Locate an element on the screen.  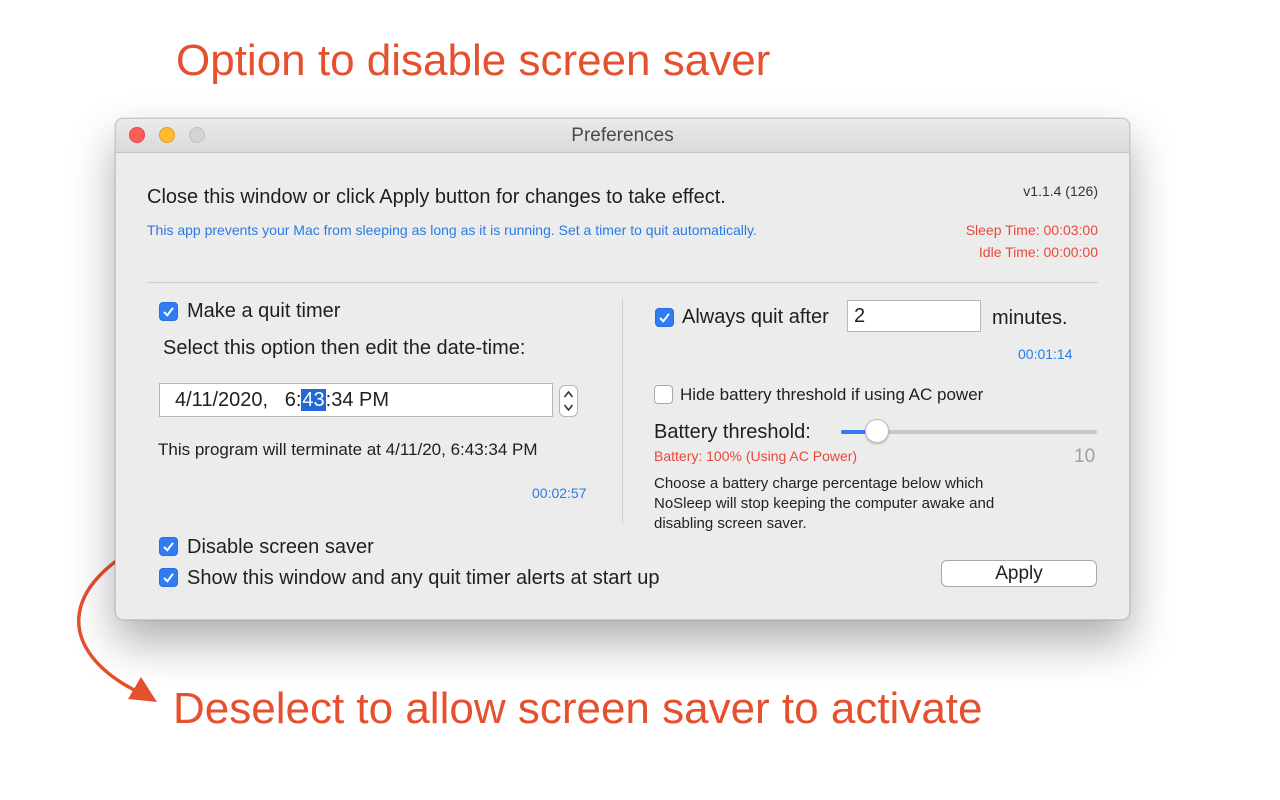
quit-timer-checkbox is located at coordinates (168, 311).